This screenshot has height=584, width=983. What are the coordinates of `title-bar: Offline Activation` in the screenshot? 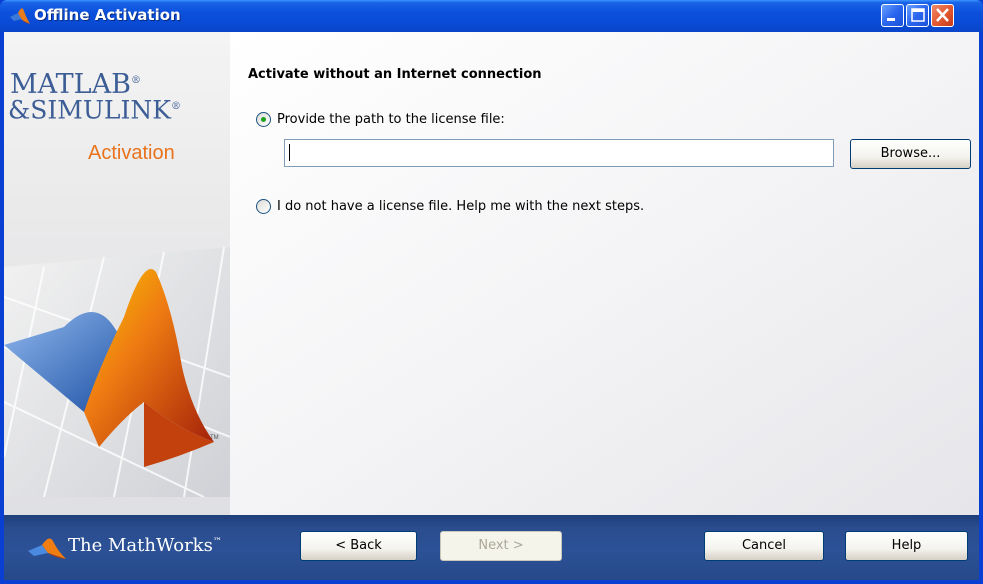 It's located at (491, 16).